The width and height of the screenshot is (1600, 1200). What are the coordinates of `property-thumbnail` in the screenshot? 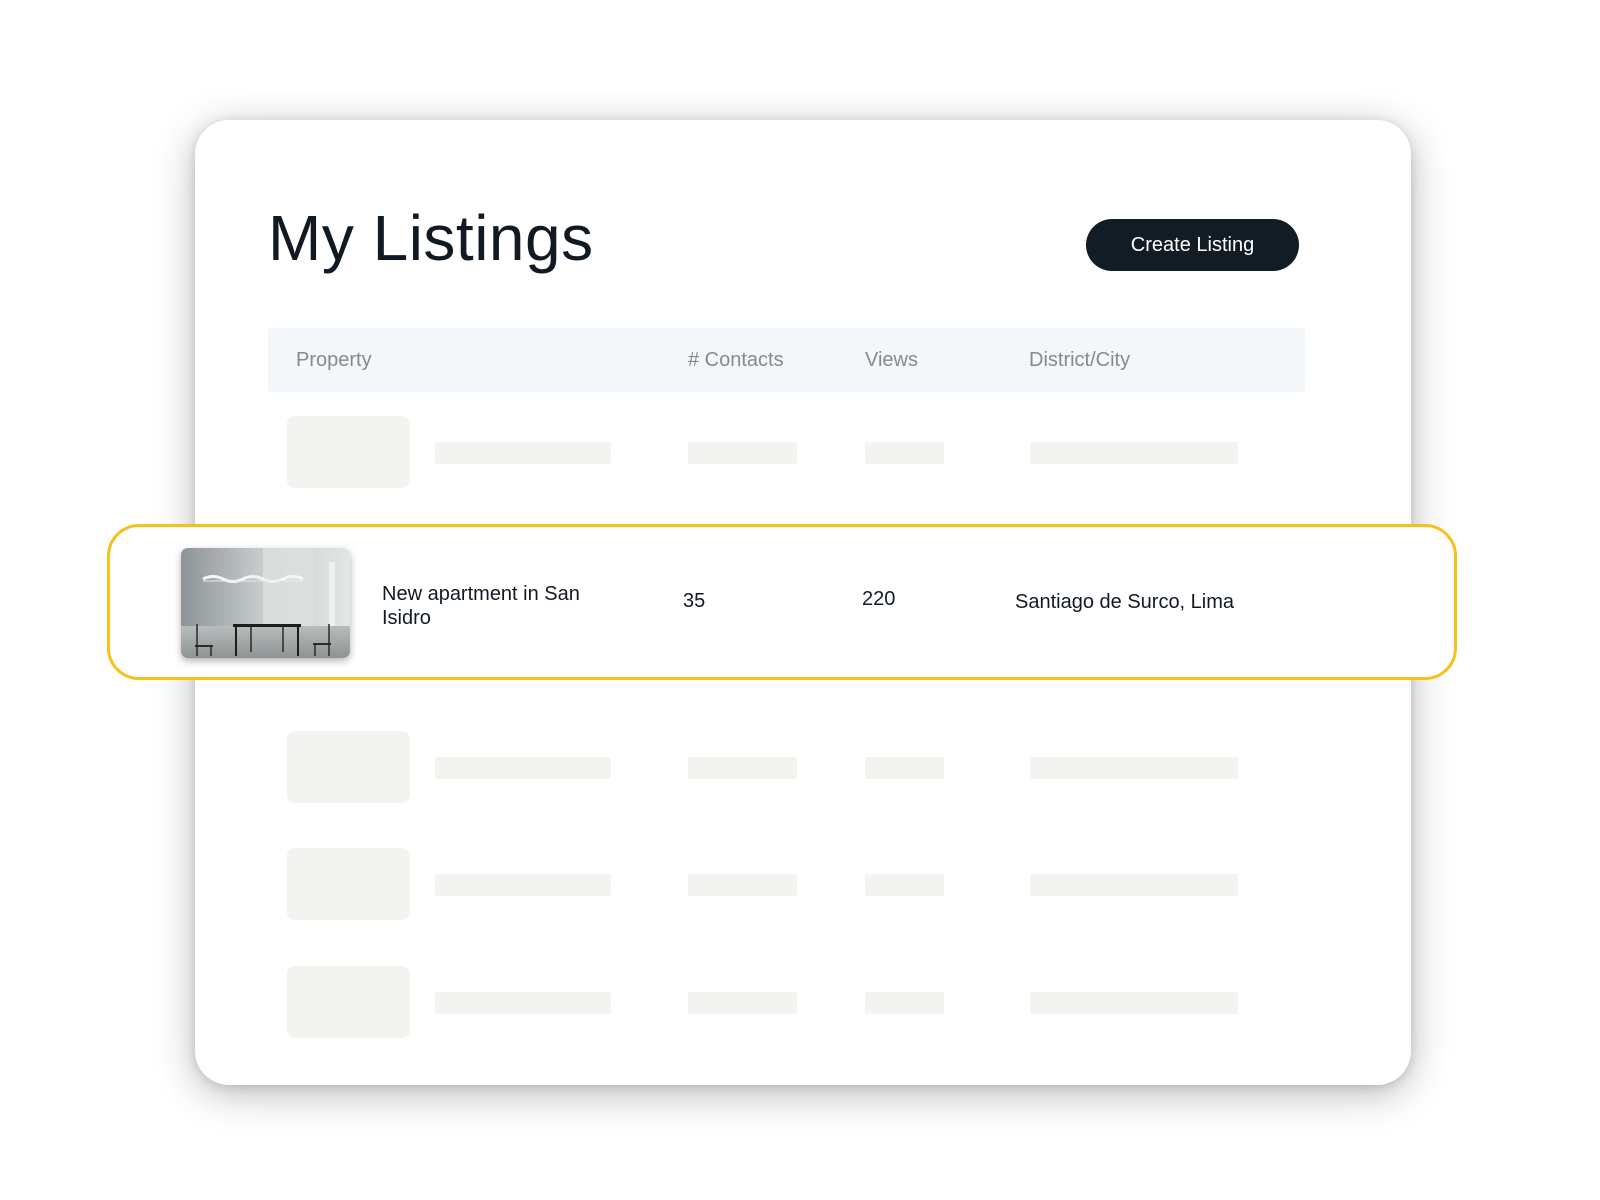 It's located at (265, 603).